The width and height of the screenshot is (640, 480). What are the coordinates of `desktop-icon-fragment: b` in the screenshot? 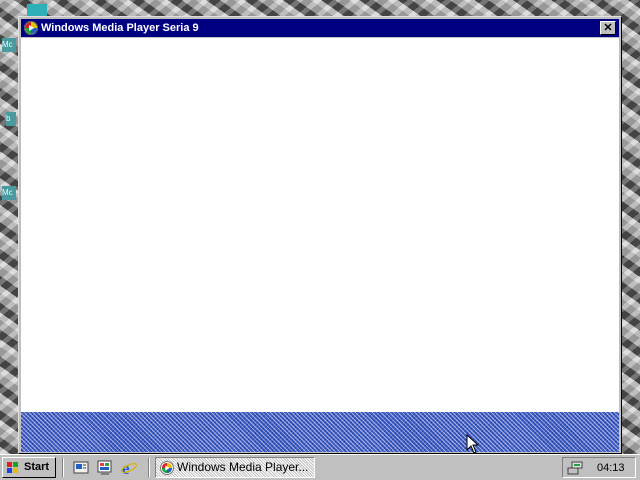 It's located at (11, 119).